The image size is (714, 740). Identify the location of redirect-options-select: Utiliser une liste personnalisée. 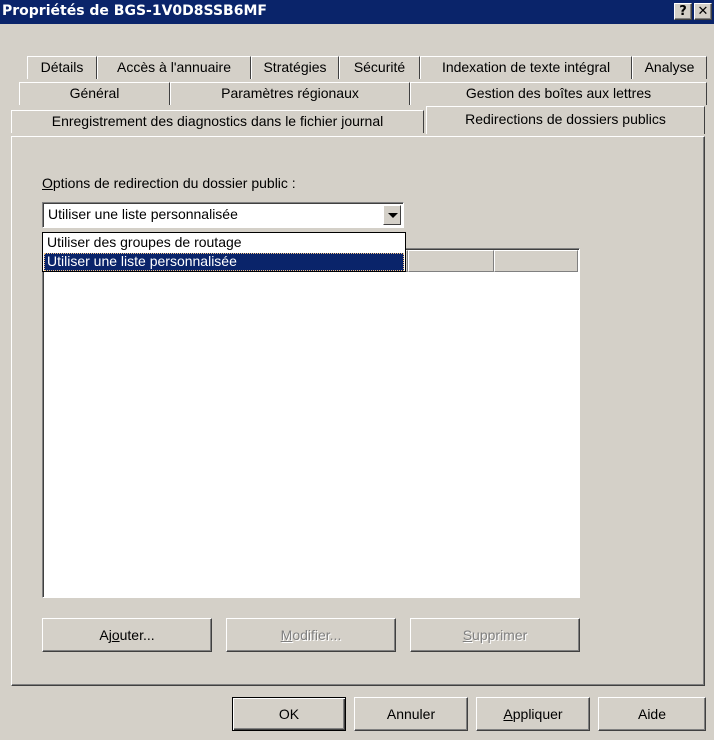
(223, 215).